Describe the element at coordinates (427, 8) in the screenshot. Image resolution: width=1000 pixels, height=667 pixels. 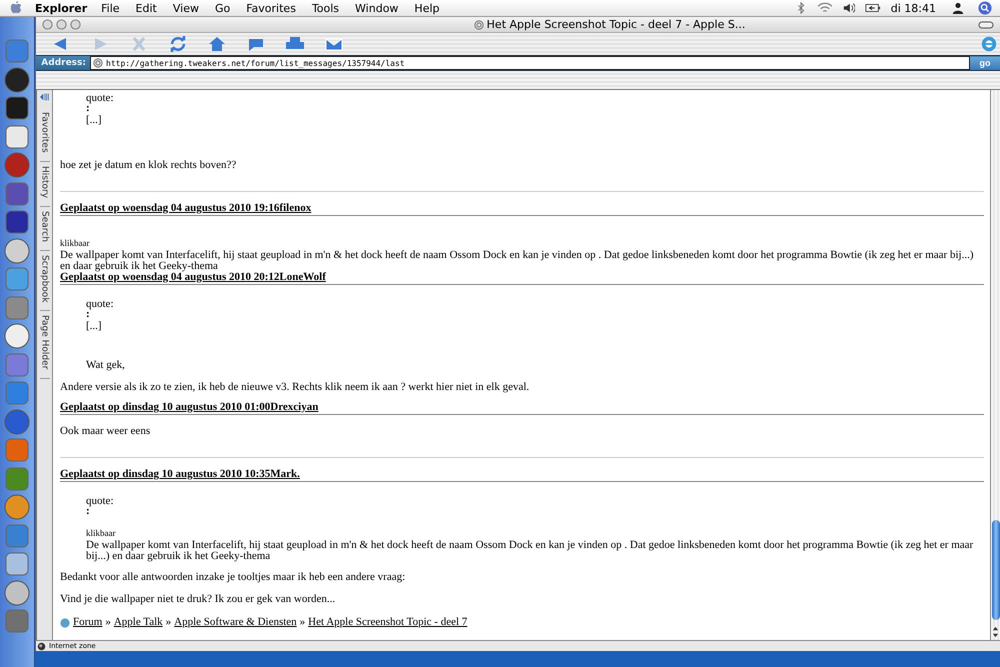
I see `menu-item: Help` at that location.